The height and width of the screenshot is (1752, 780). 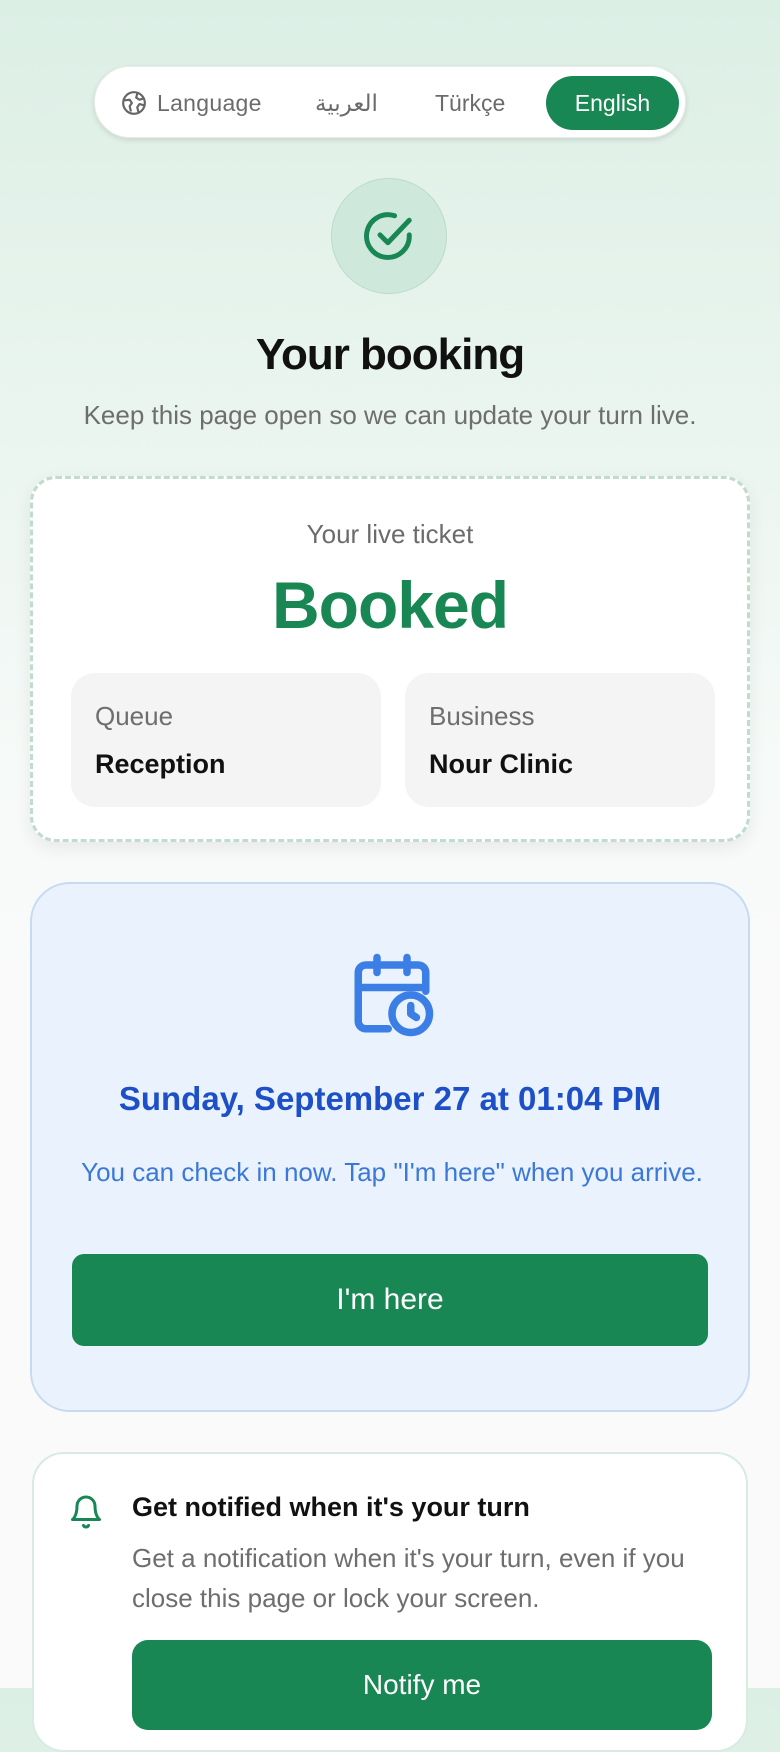 I want to click on page-title: Your booking, so click(x=390, y=354).